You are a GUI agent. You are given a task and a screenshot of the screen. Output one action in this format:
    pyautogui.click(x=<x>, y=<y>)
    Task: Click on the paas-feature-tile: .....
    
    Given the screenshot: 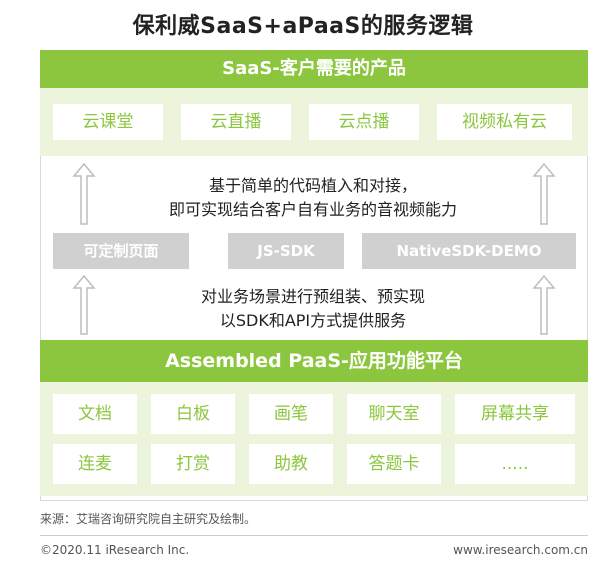 What is the action you would take?
    pyautogui.click(x=515, y=464)
    